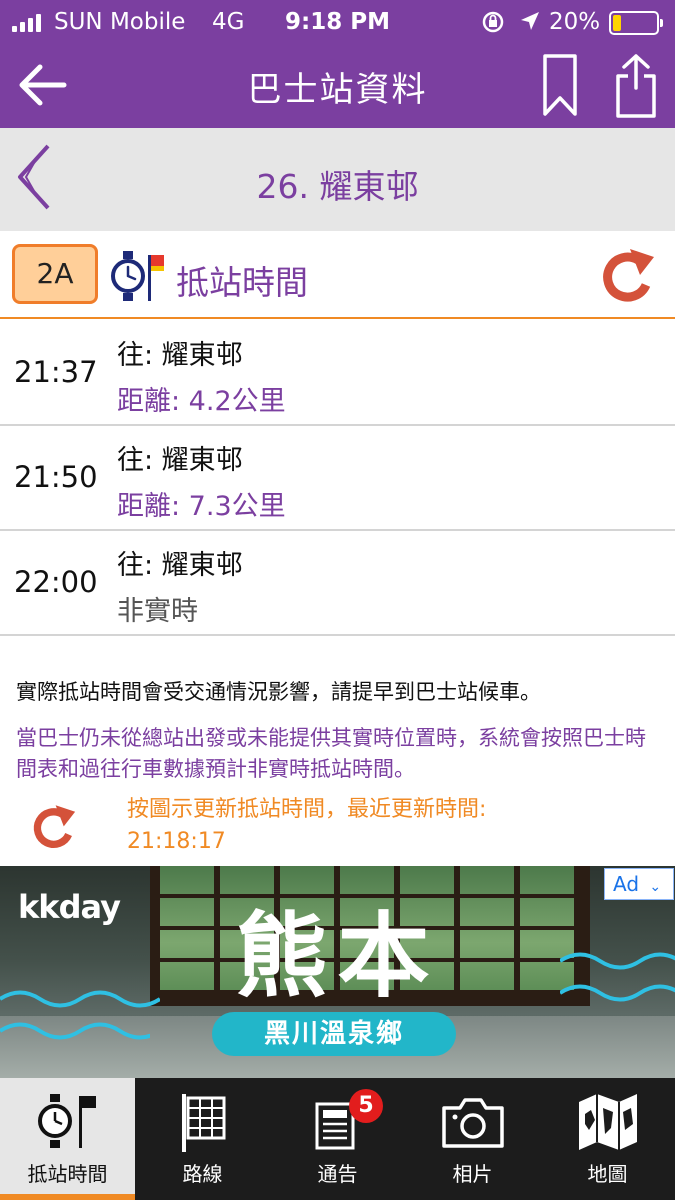  What do you see at coordinates (204, 1123) in the screenshot?
I see `route-icon` at bounding box center [204, 1123].